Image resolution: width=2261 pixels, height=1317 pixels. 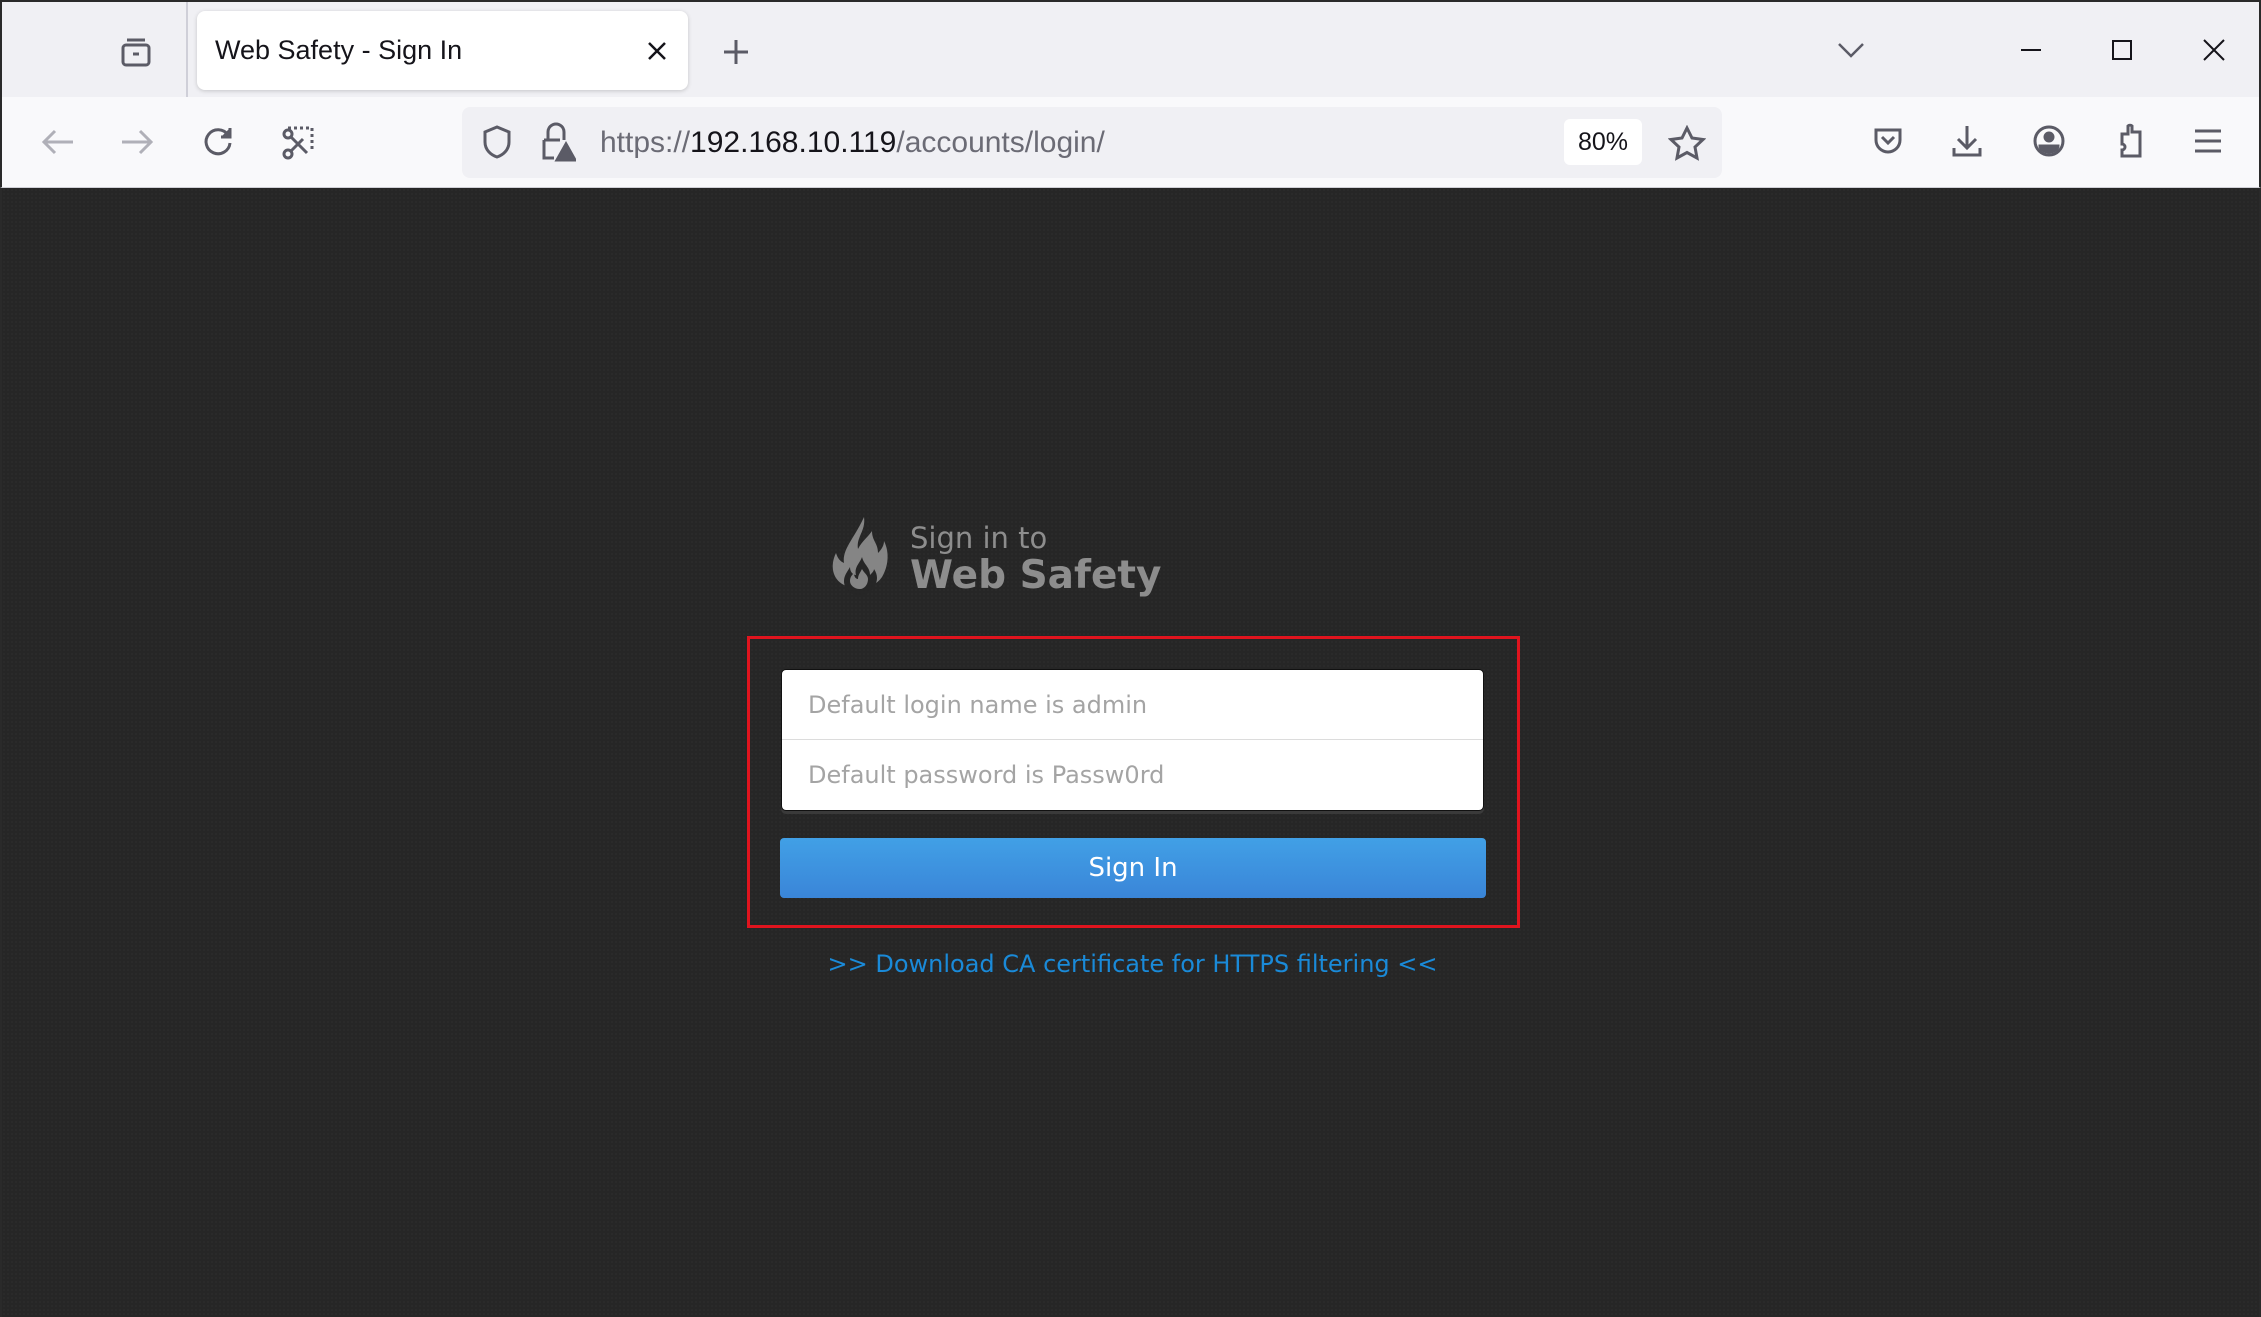 What do you see at coordinates (1851, 50) in the screenshot?
I see `chevron-down-icon` at bounding box center [1851, 50].